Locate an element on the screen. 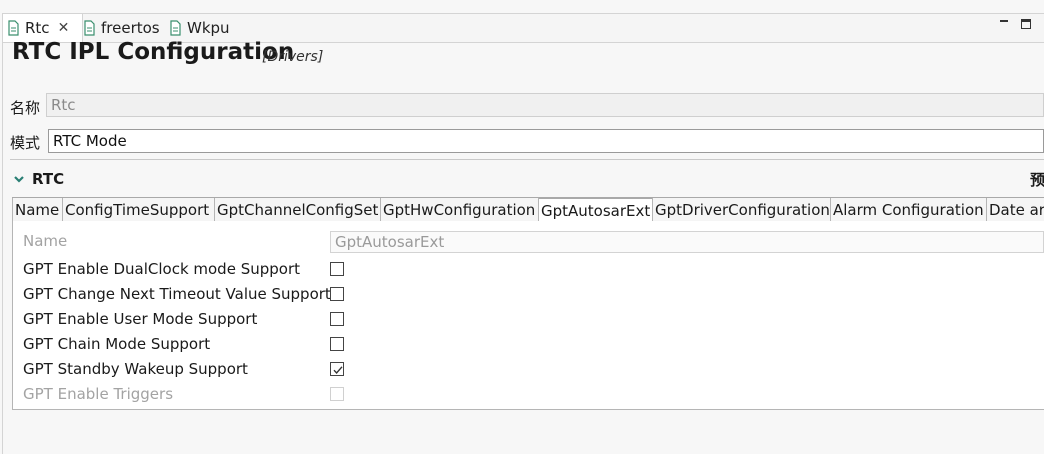 The width and height of the screenshot is (1044, 454). property-label: GPT Enable DualClock mode Support is located at coordinates (162, 269).